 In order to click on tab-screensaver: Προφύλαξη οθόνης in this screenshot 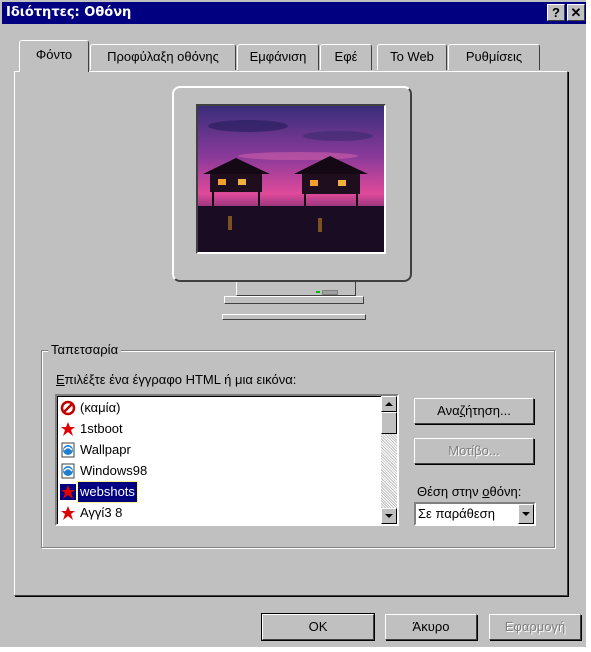, I will do `click(163, 57)`.